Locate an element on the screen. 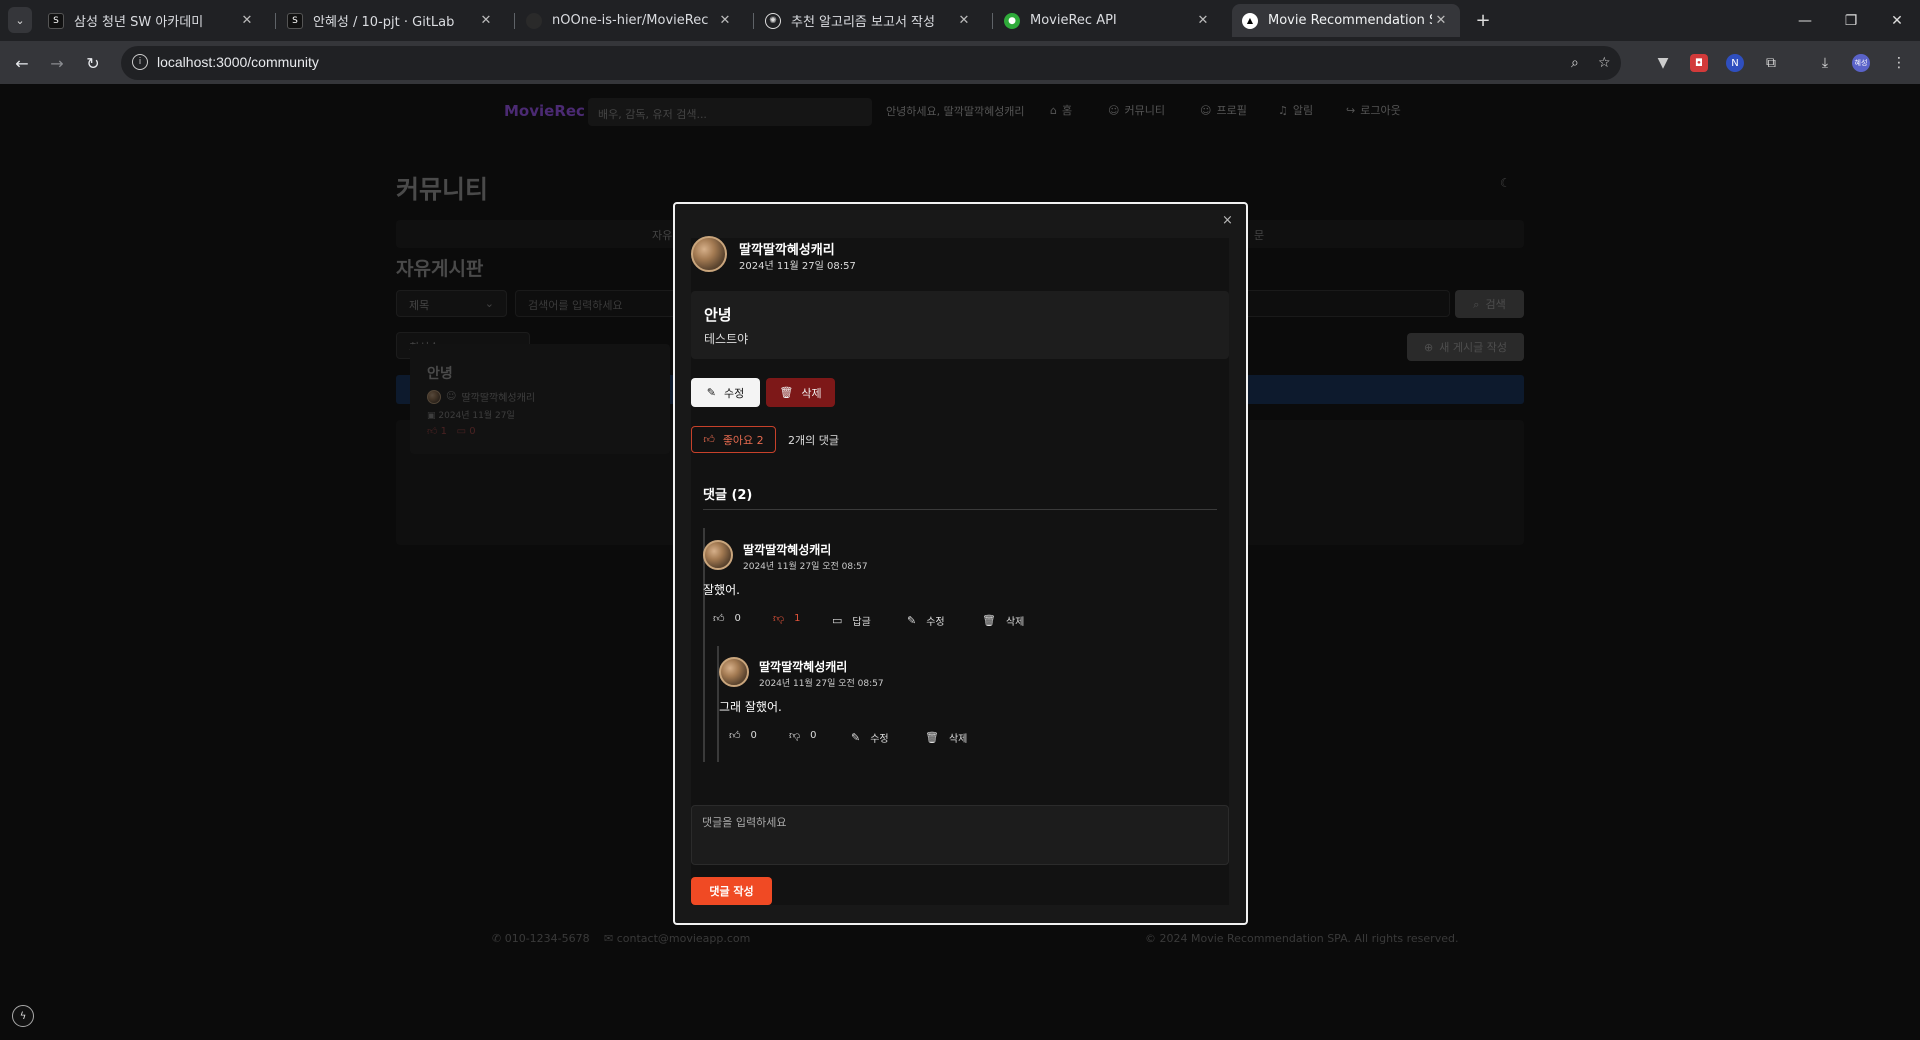 This screenshot has width=1920, height=1040. window-close-button: ✕ is located at coordinates (1897, 20).